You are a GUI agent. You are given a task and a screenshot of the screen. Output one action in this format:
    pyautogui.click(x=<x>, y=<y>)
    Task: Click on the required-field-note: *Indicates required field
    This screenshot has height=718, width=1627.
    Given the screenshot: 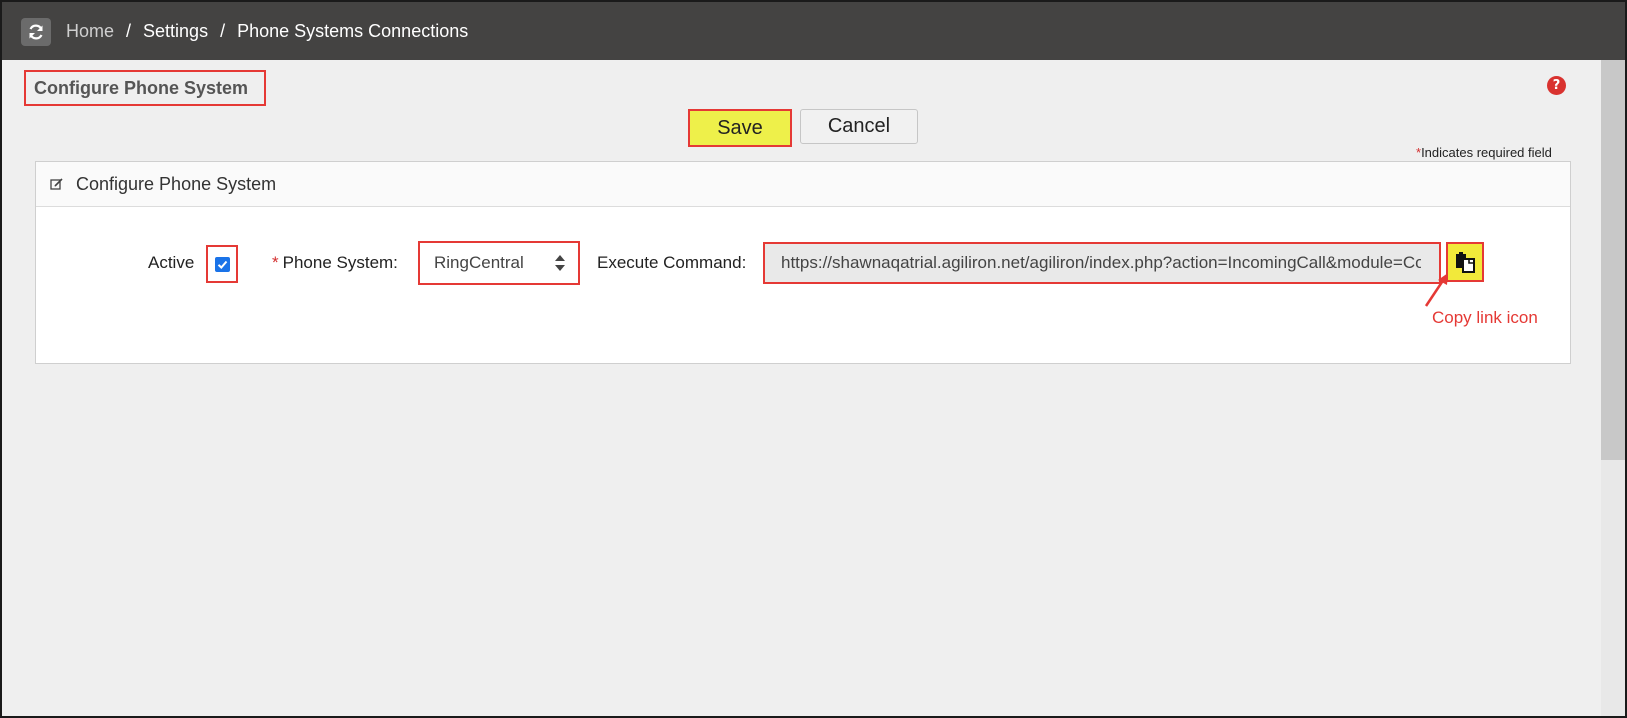 What is the action you would take?
    pyautogui.click(x=1484, y=152)
    